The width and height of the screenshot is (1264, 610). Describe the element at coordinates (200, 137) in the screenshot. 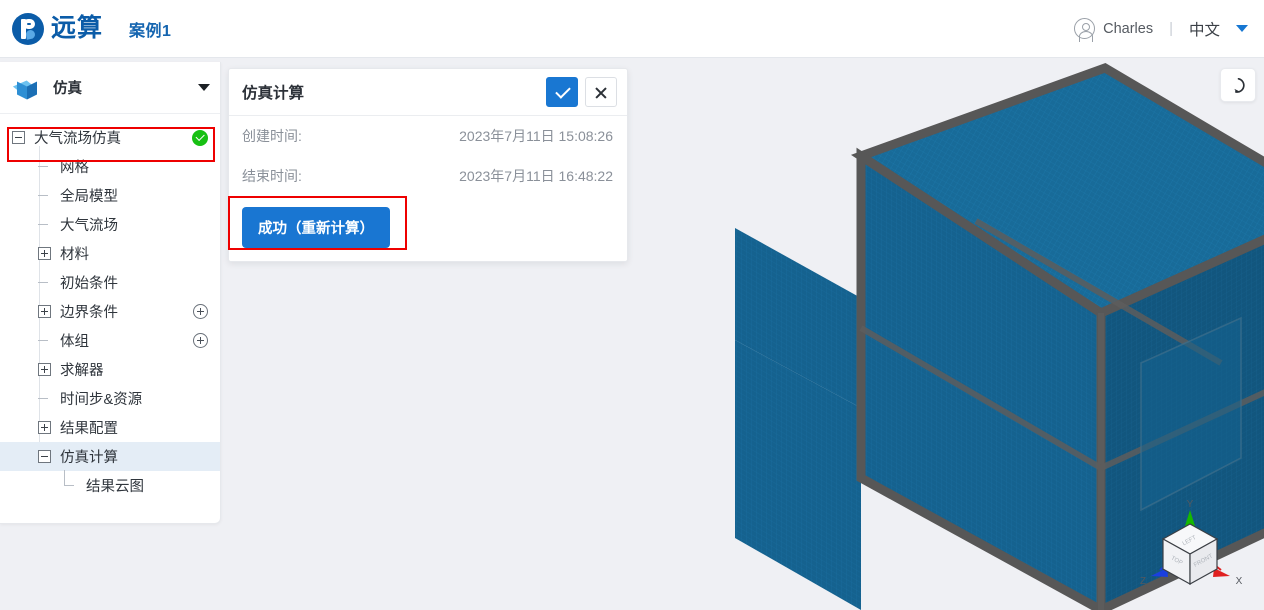

I see `success-check-icon` at that location.